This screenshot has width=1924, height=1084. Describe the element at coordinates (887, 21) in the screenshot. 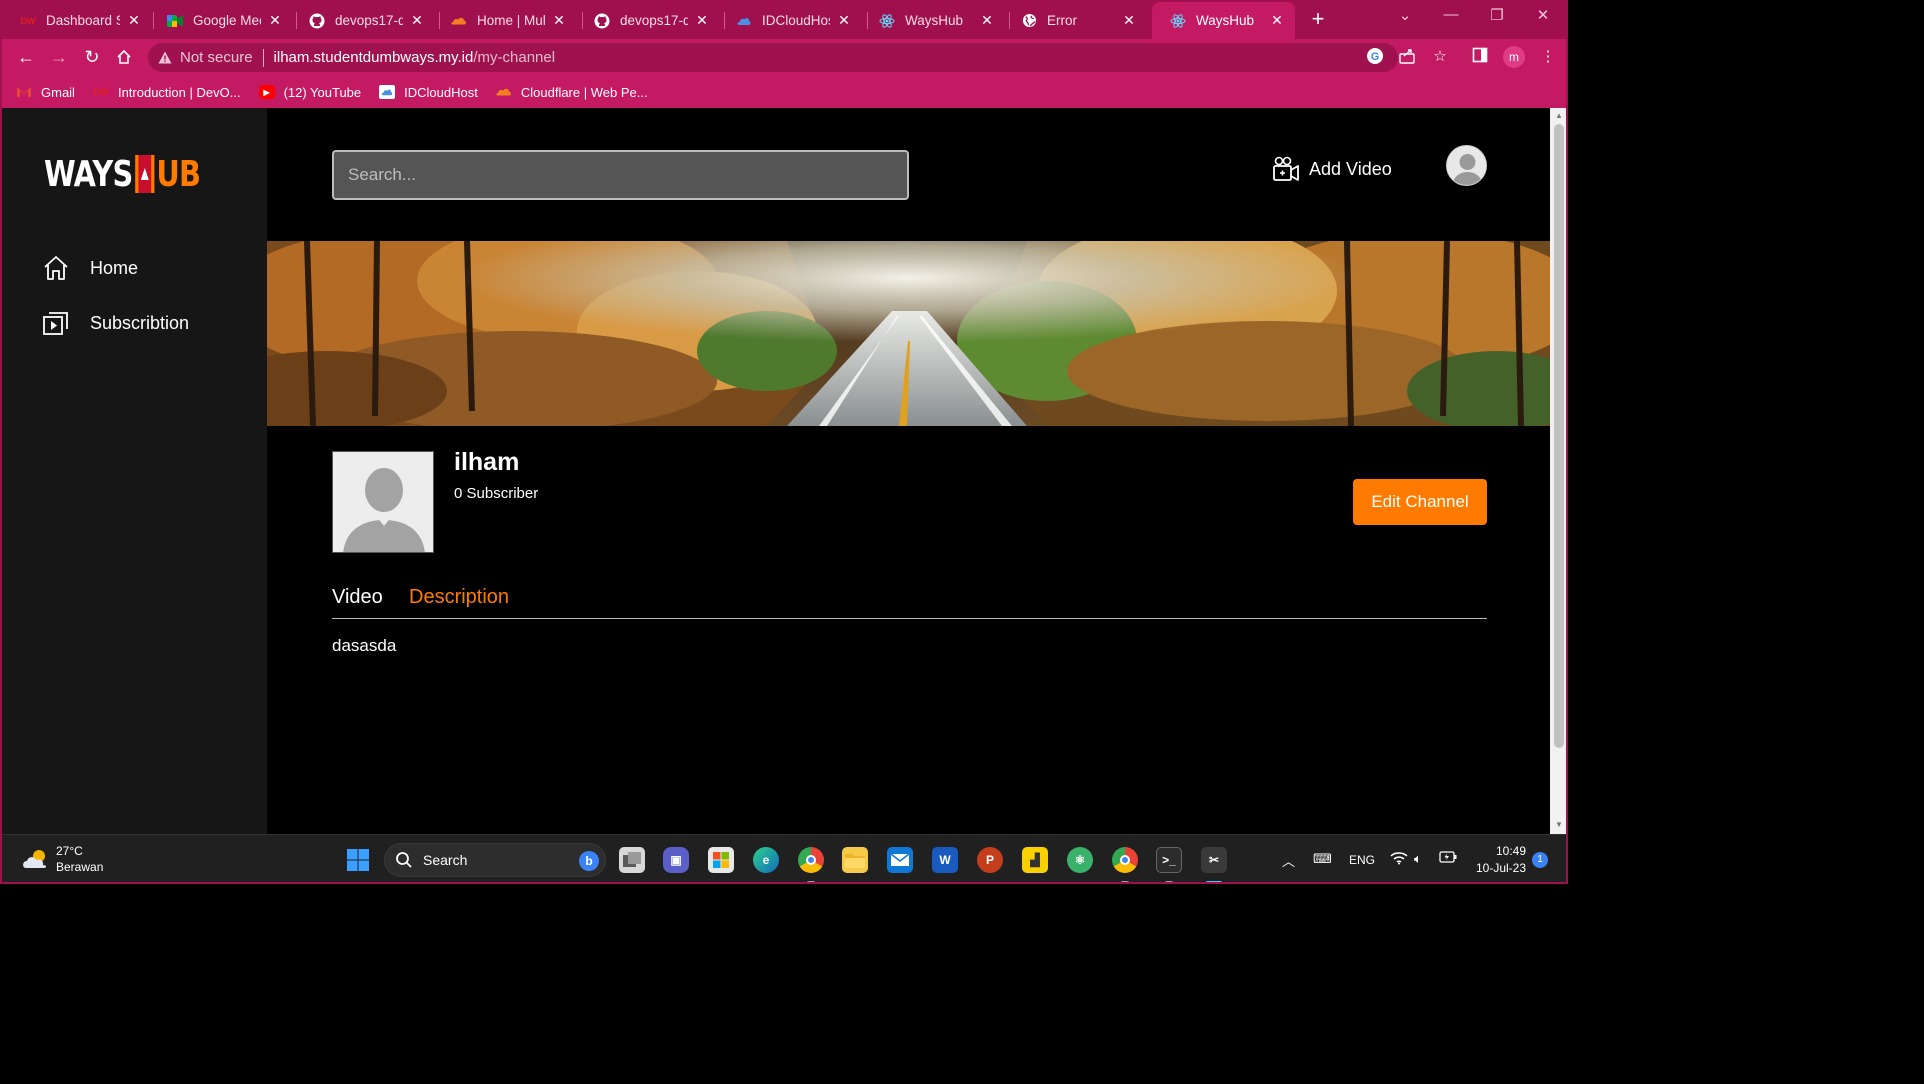

I see `react-icon` at that location.